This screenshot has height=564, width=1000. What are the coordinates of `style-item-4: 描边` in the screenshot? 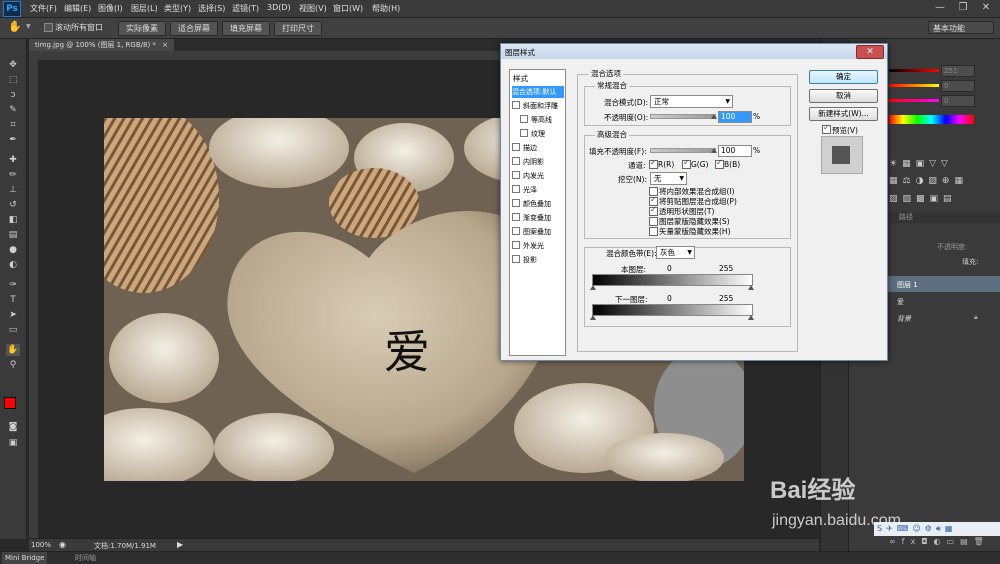 It's located at (538, 148).